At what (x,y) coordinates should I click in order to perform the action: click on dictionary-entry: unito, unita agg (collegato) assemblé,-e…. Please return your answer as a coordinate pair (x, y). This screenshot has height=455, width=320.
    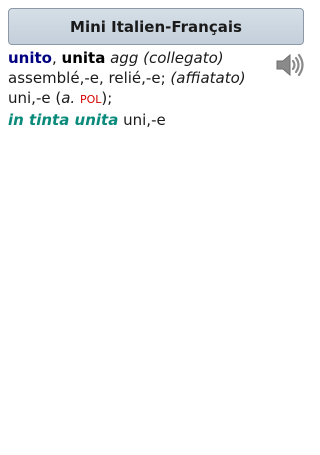
    Looking at the image, I should click on (140, 89).